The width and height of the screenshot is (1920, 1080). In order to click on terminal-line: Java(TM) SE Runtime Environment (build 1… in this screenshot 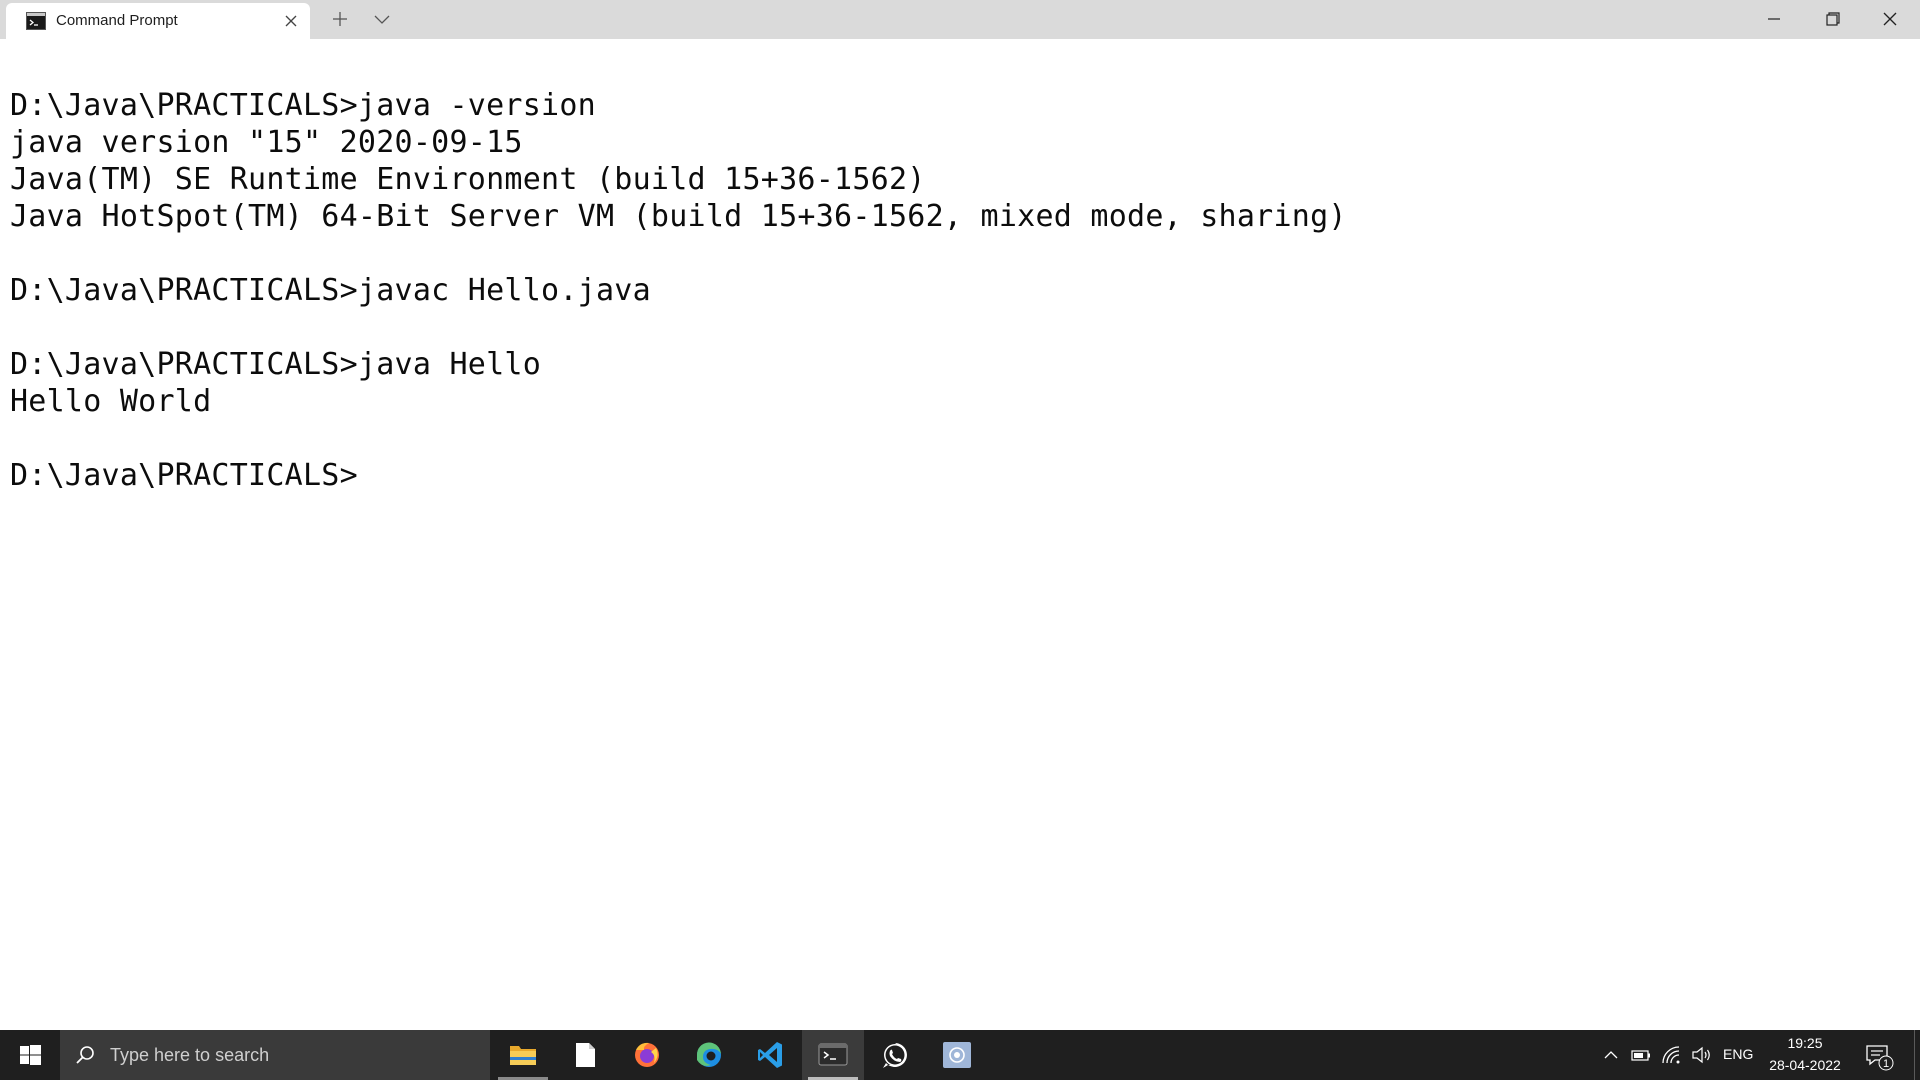, I will do `click(468, 179)`.